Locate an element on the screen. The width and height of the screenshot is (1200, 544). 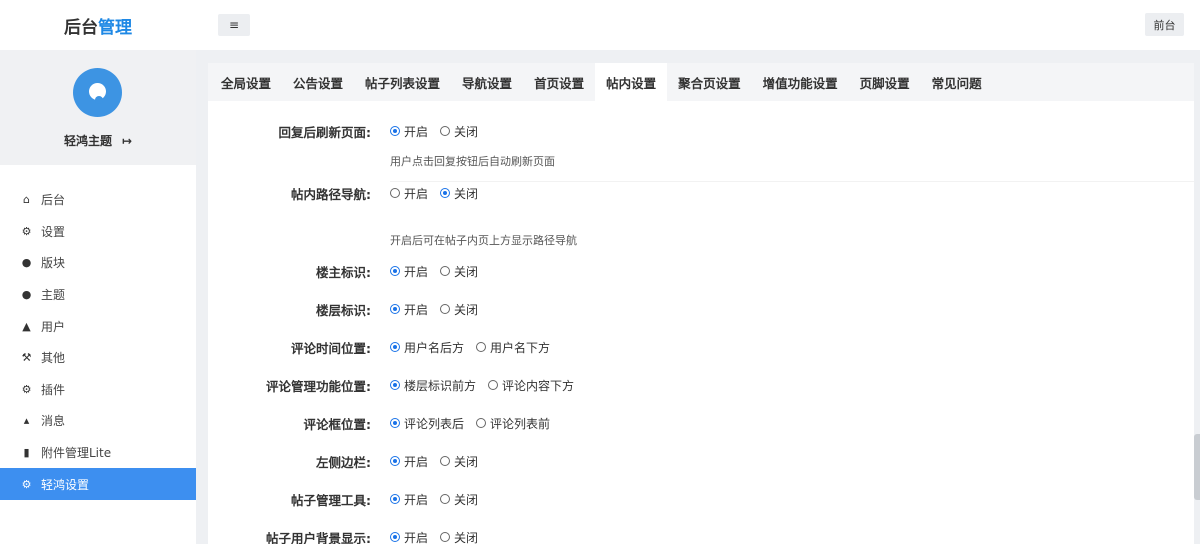
brand-accent: 管理 is located at coordinates (115, 27).